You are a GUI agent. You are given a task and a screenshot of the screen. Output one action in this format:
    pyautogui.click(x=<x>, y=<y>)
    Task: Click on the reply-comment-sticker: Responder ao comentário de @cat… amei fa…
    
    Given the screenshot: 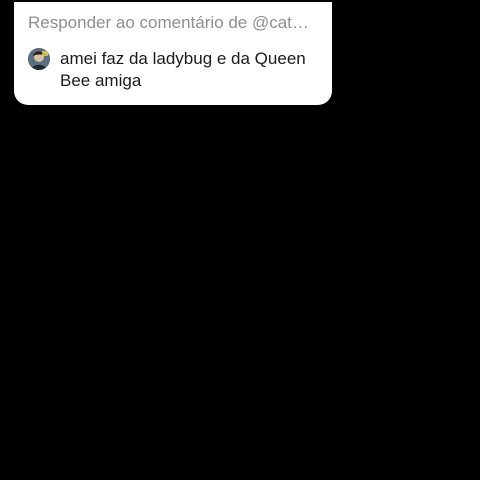 What is the action you would take?
    pyautogui.click(x=173, y=53)
    